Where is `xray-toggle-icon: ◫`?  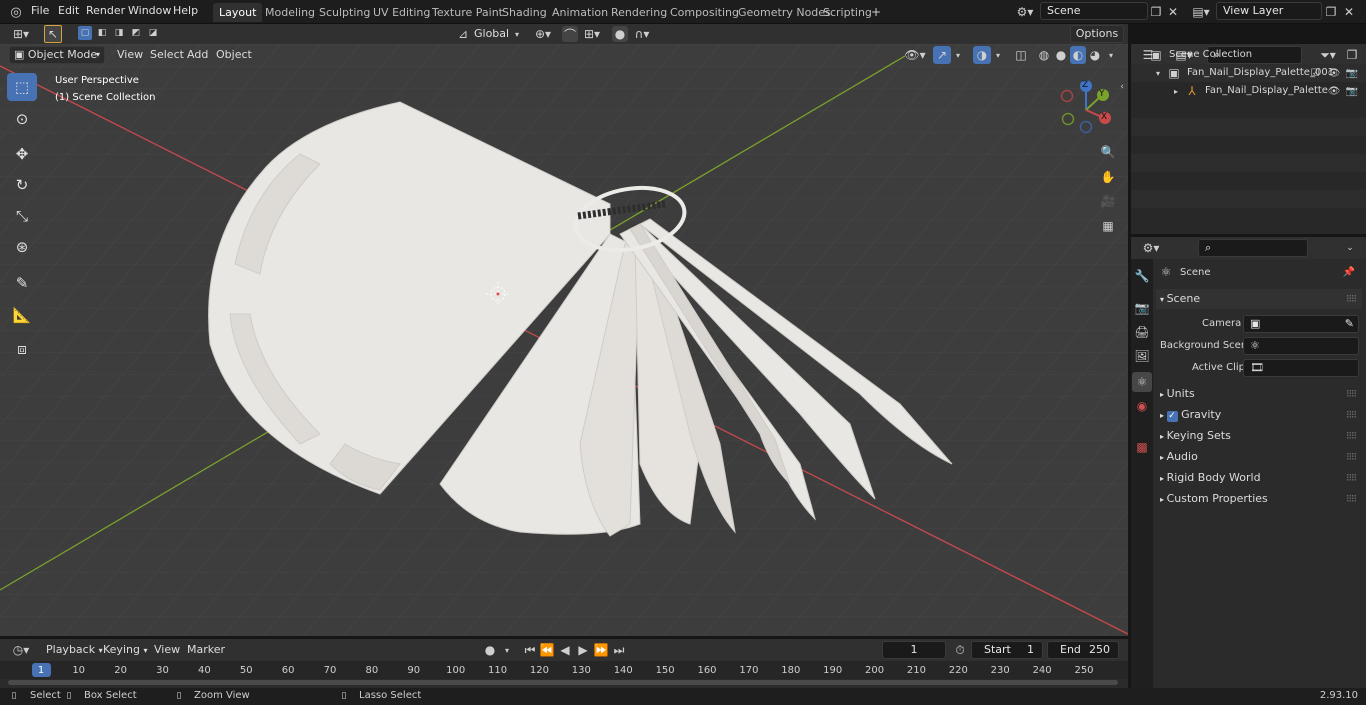 xray-toggle-icon: ◫ is located at coordinates (1021, 55).